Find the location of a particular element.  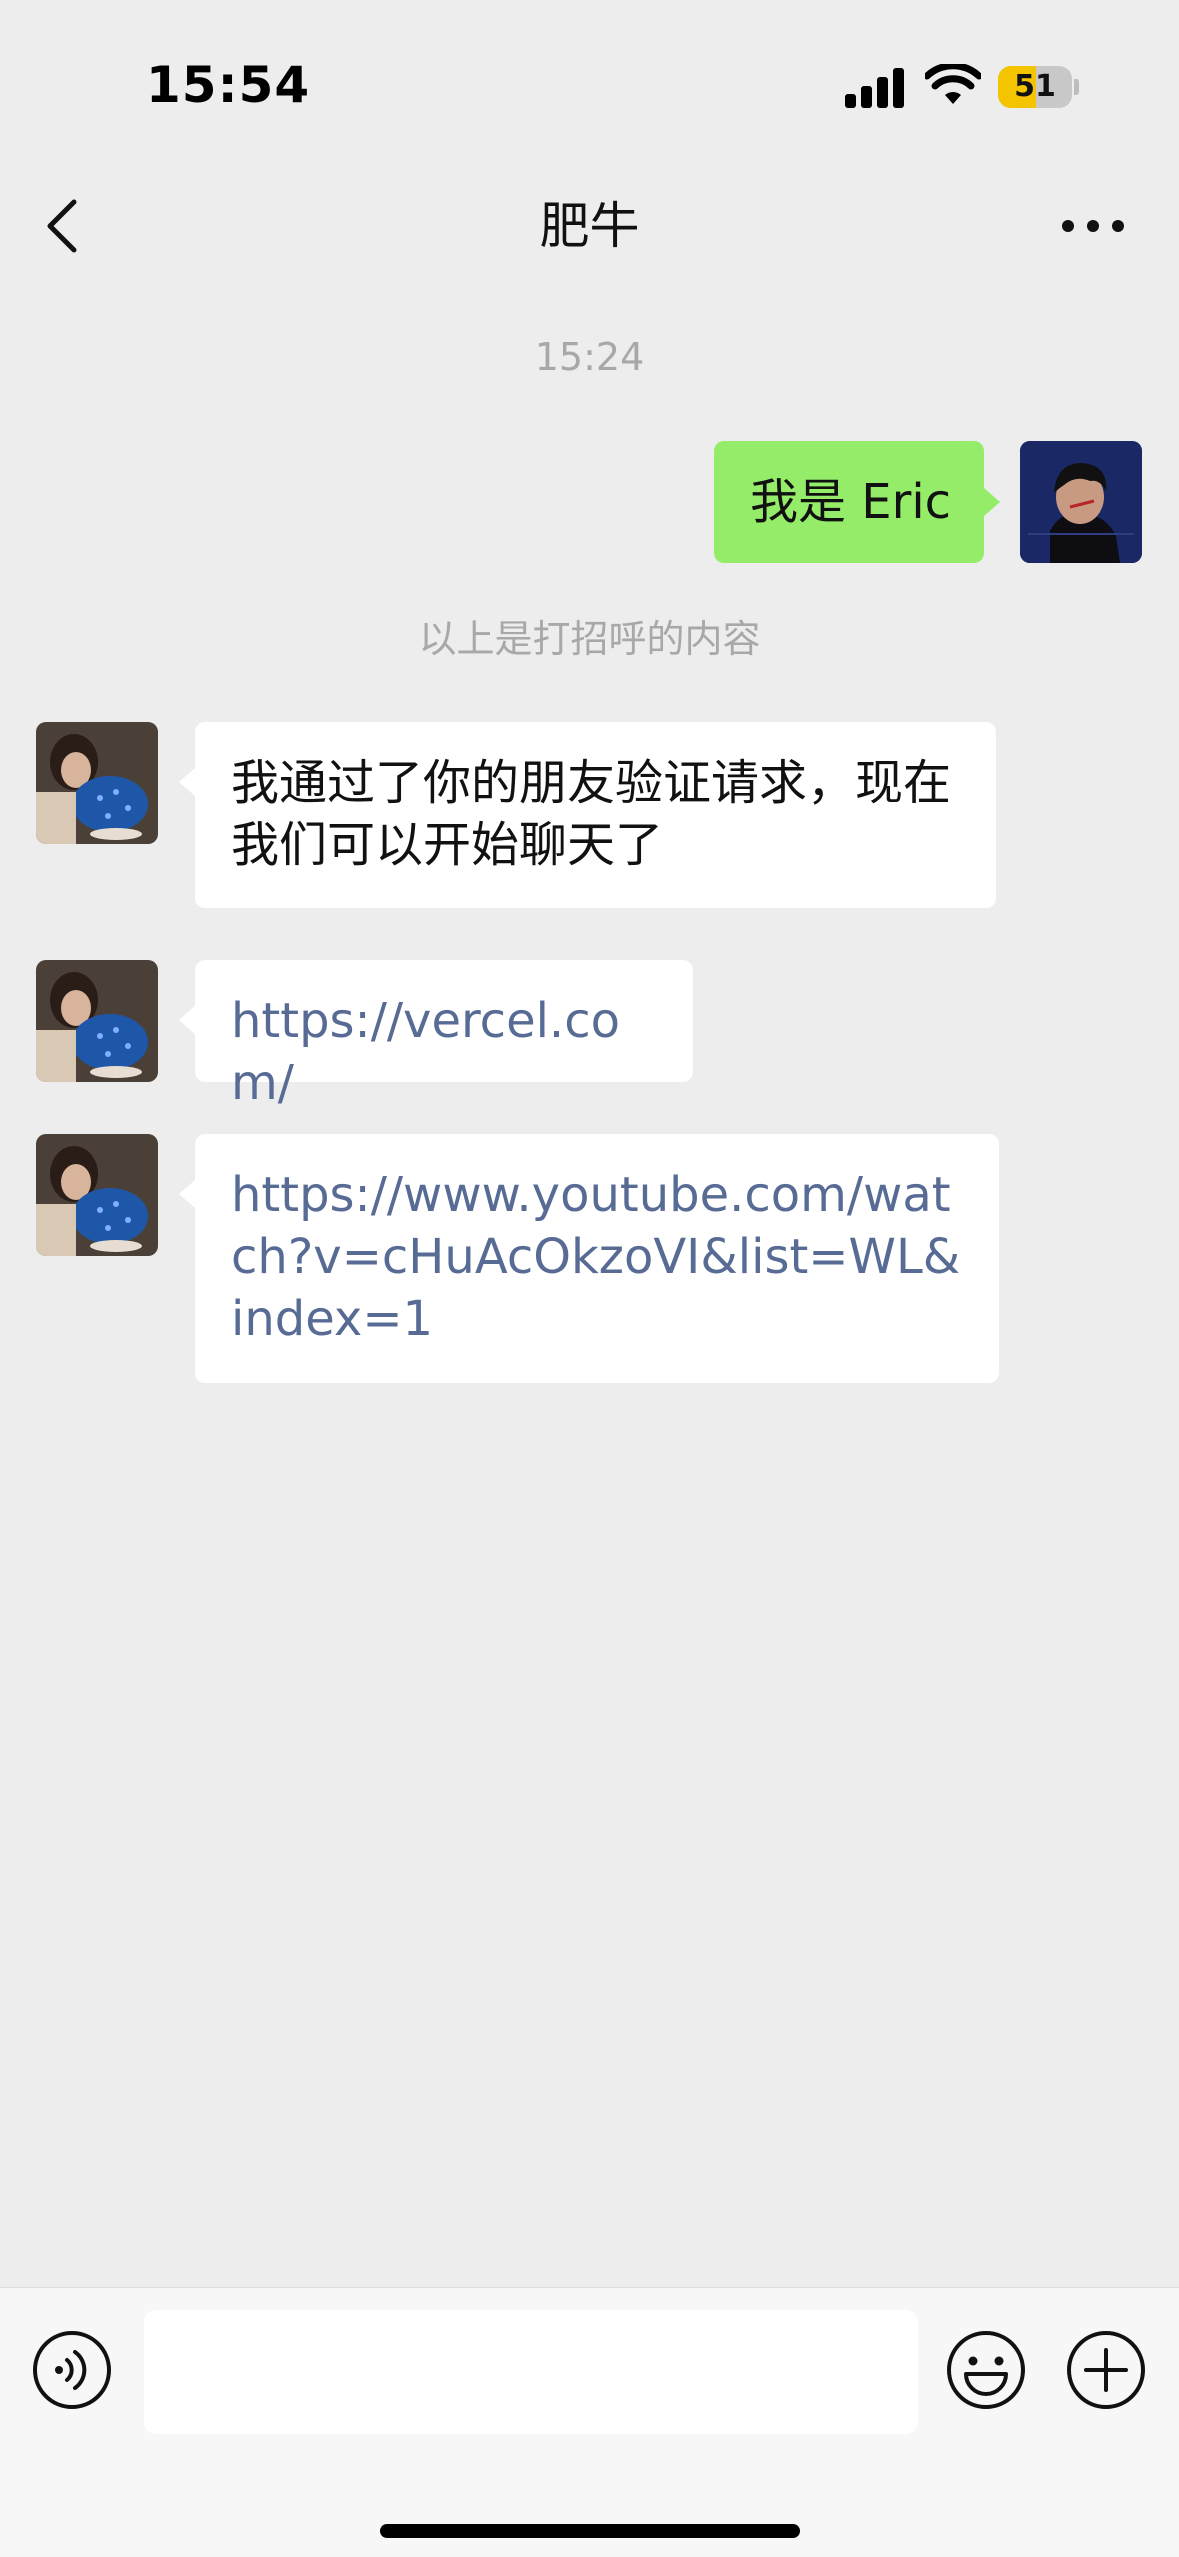

received-message-bubble: 我通过了你的朋友验证请求，现在我们可以开始聊天了 is located at coordinates (595, 815).